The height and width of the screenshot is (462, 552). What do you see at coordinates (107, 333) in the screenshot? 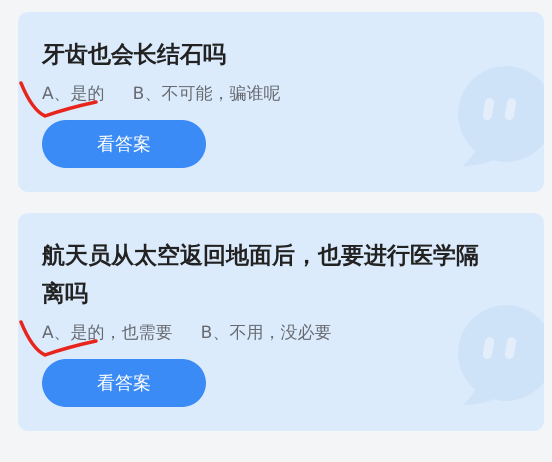
I see `answer-option: A、是的，也需要` at bounding box center [107, 333].